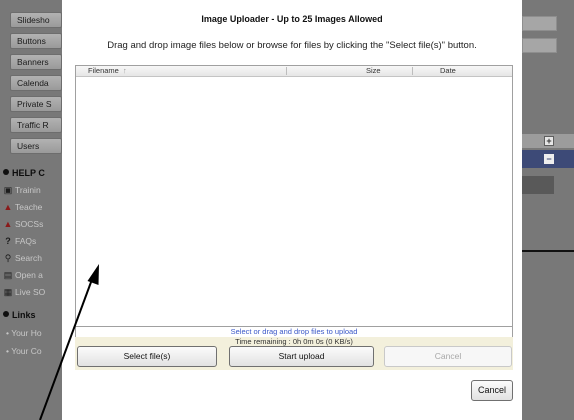  What do you see at coordinates (448, 356) in the screenshot?
I see `cancel-upload-button: Cancel` at bounding box center [448, 356].